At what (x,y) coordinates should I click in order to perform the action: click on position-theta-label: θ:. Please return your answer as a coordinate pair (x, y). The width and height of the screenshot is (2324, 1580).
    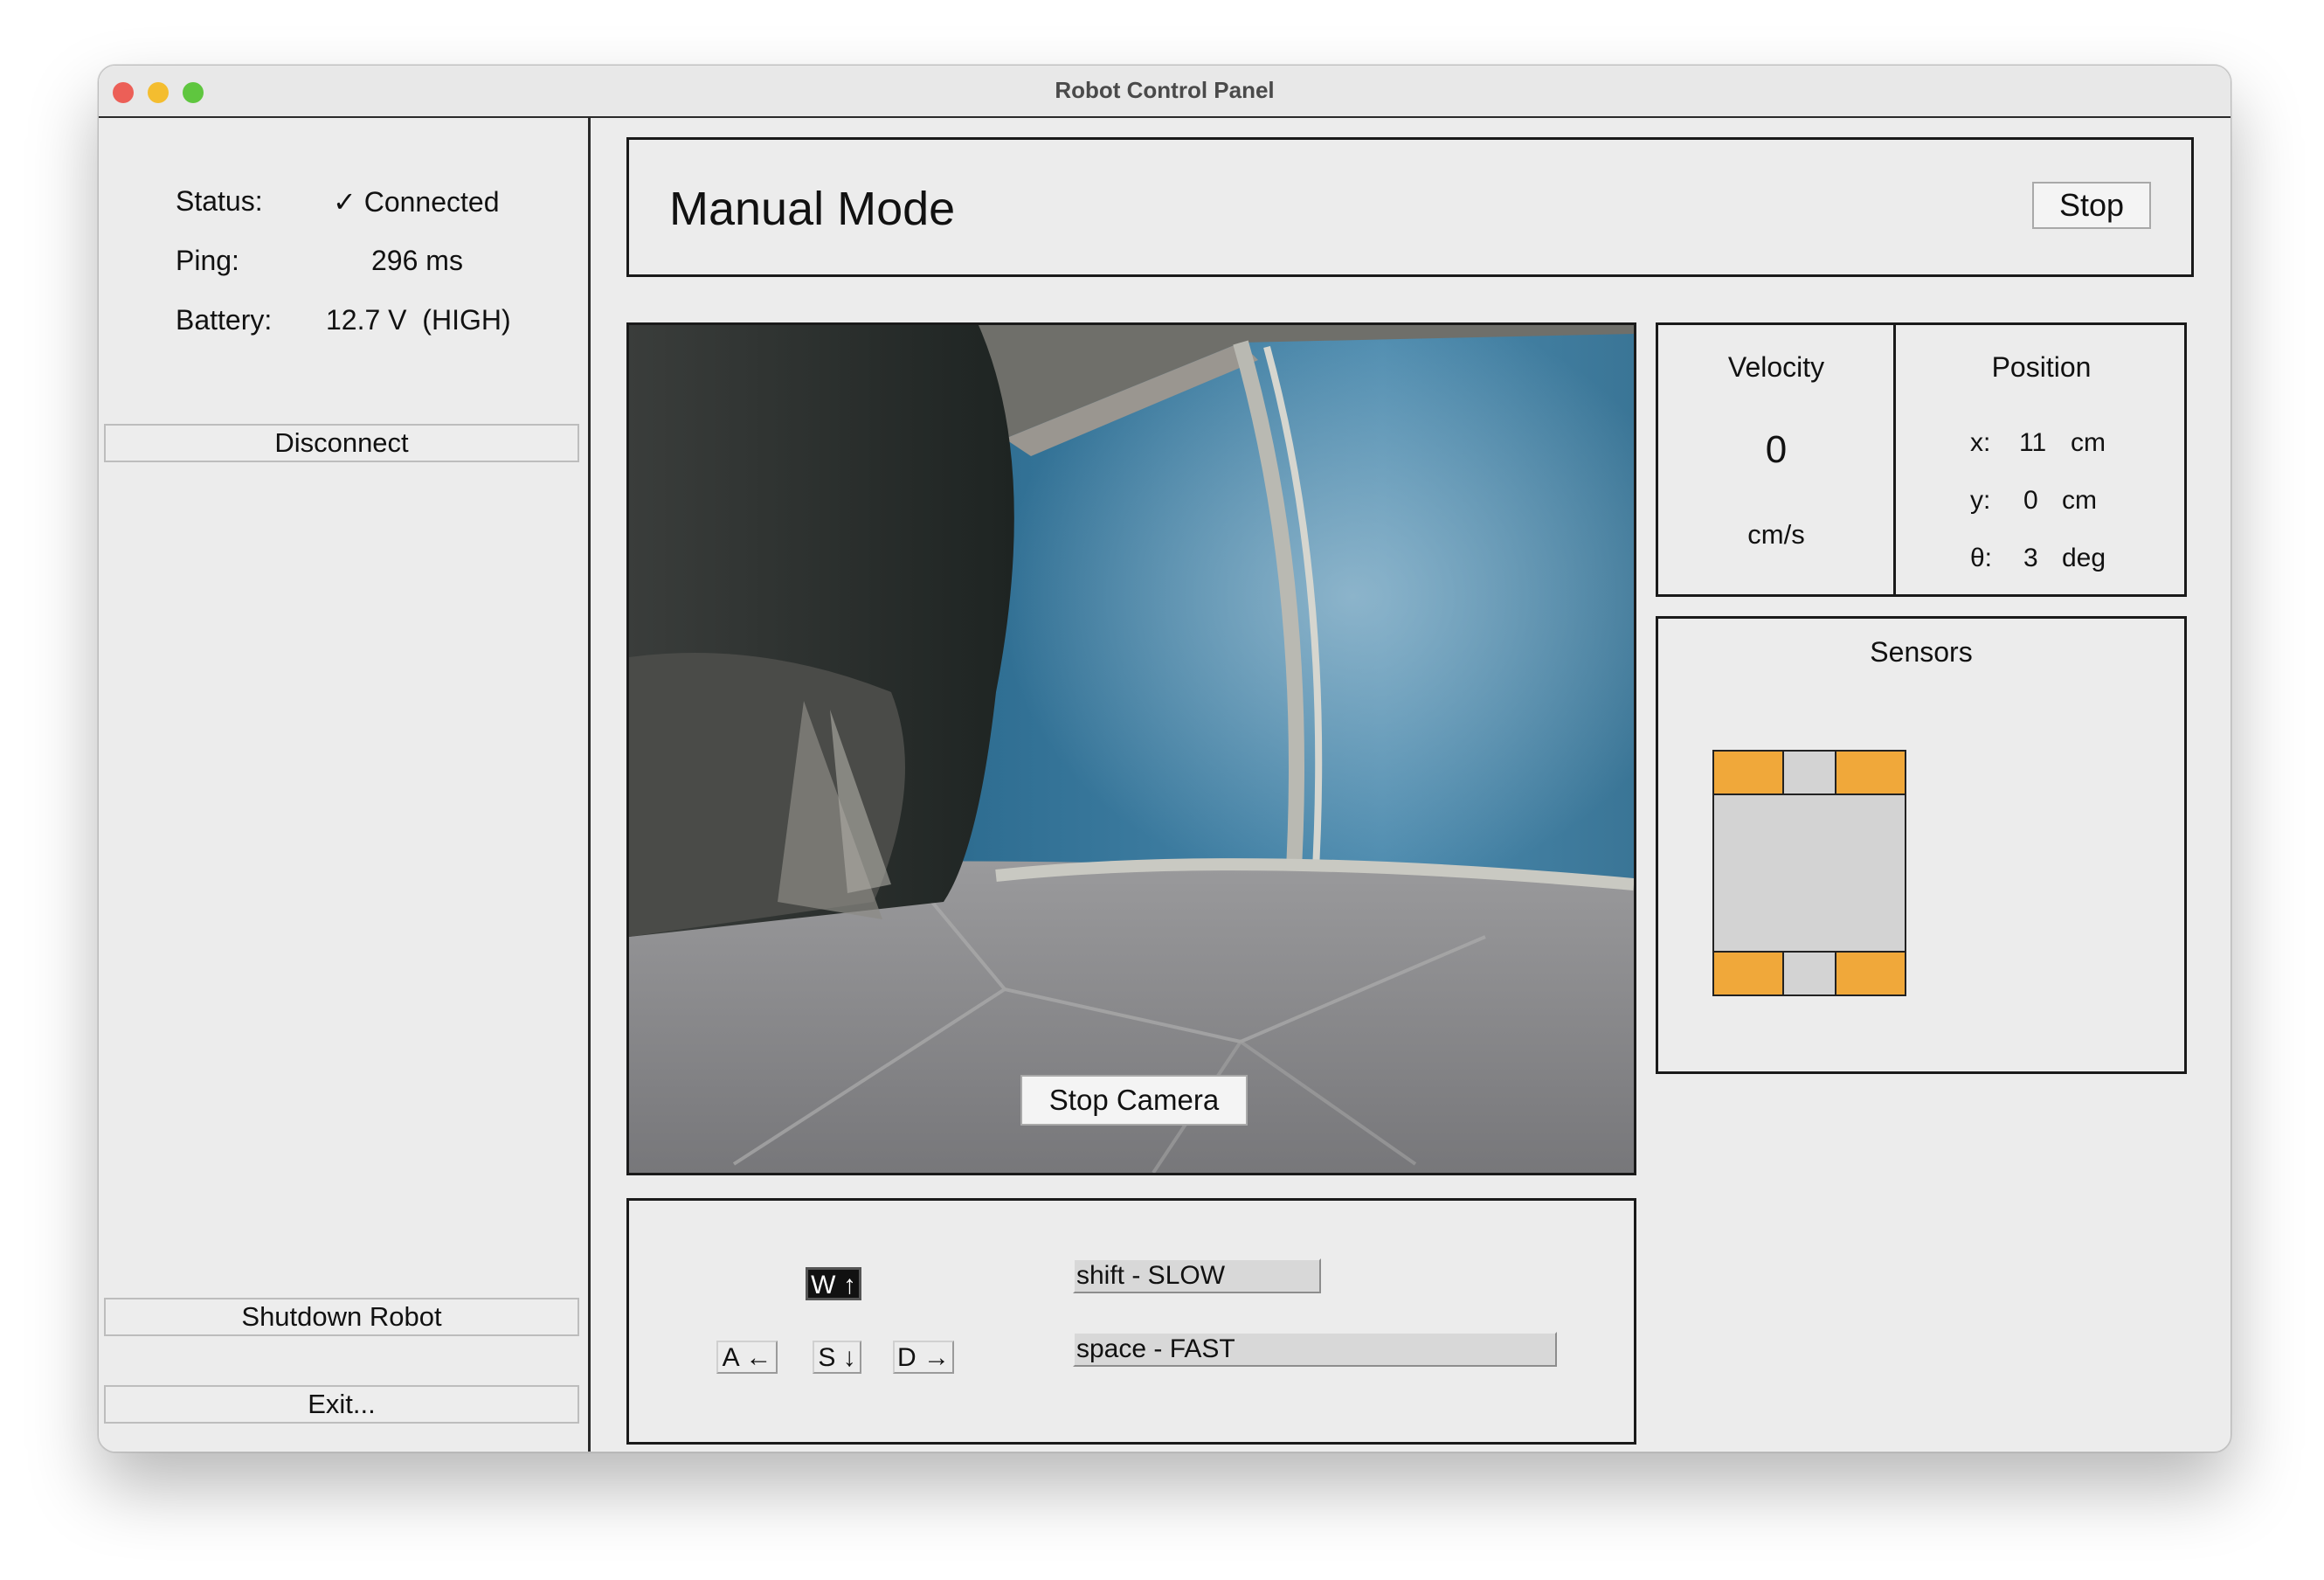
    Looking at the image, I should click on (1982, 558).